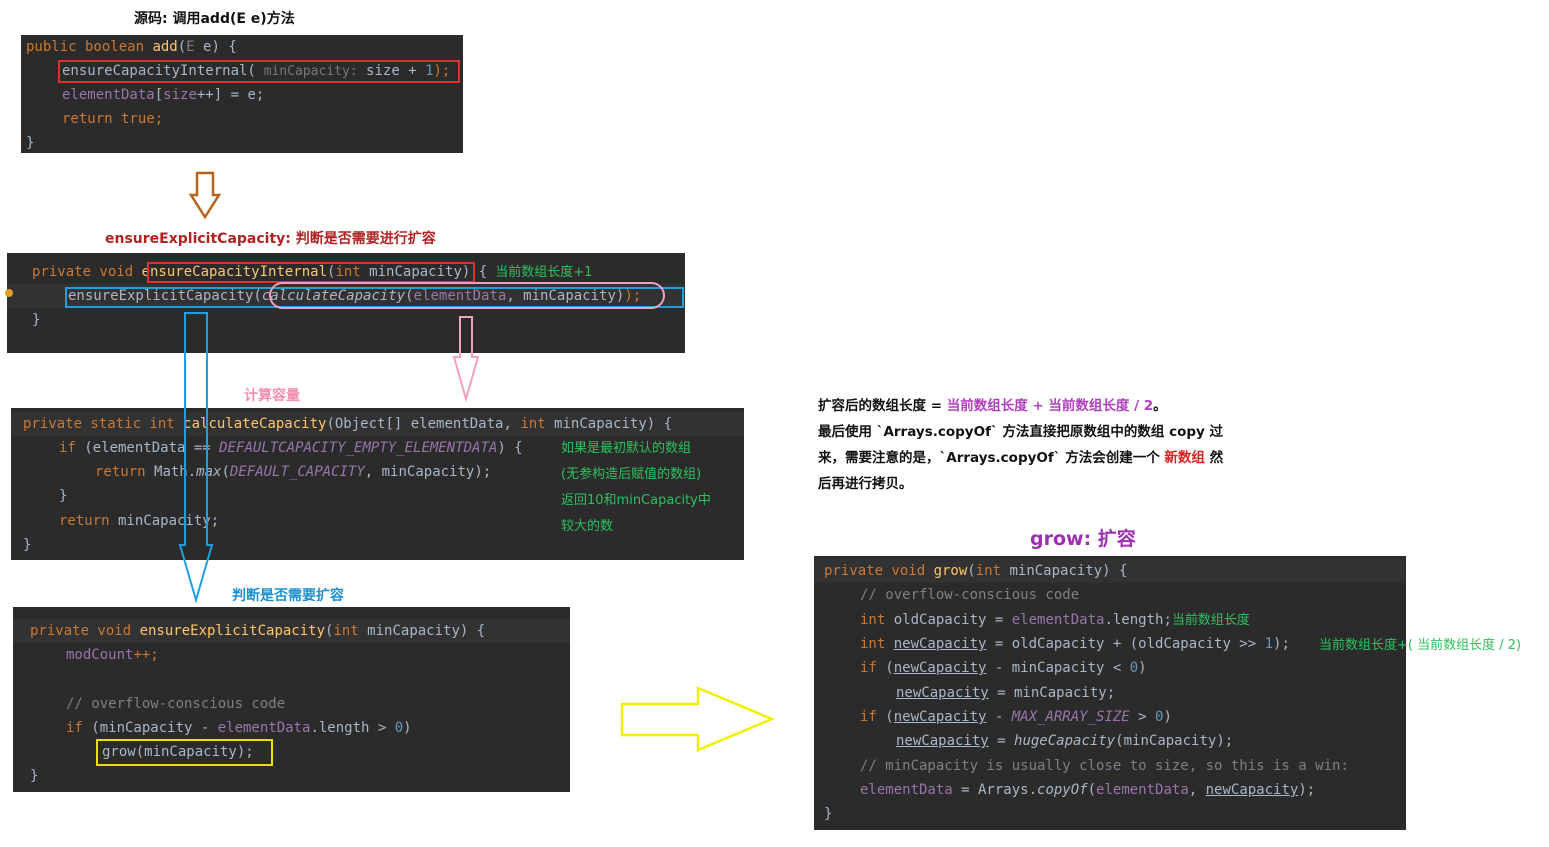 This screenshot has height=847, width=1549. What do you see at coordinates (288, 596) in the screenshot?
I see `caption-judge: 判断是否需要扩容` at bounding box center [288, 596].